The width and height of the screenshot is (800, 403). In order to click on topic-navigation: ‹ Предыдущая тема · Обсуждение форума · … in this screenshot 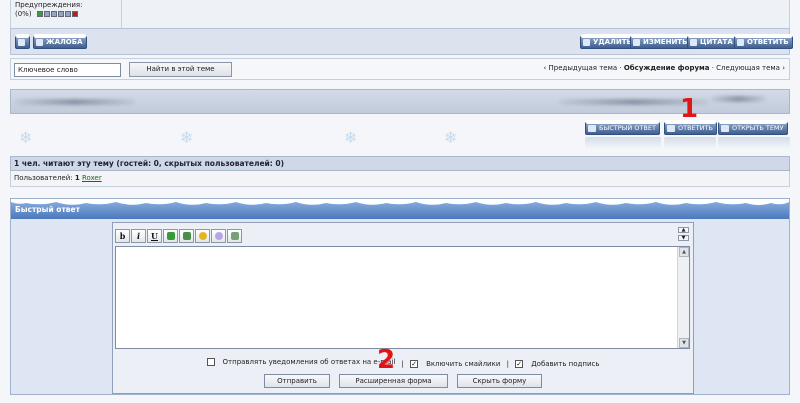, I will do `click(664, 68)`.